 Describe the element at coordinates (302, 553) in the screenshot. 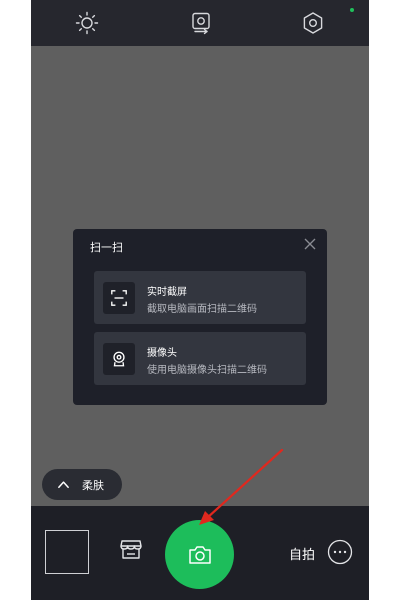

I see `selfie-button: 自拍` at that location.